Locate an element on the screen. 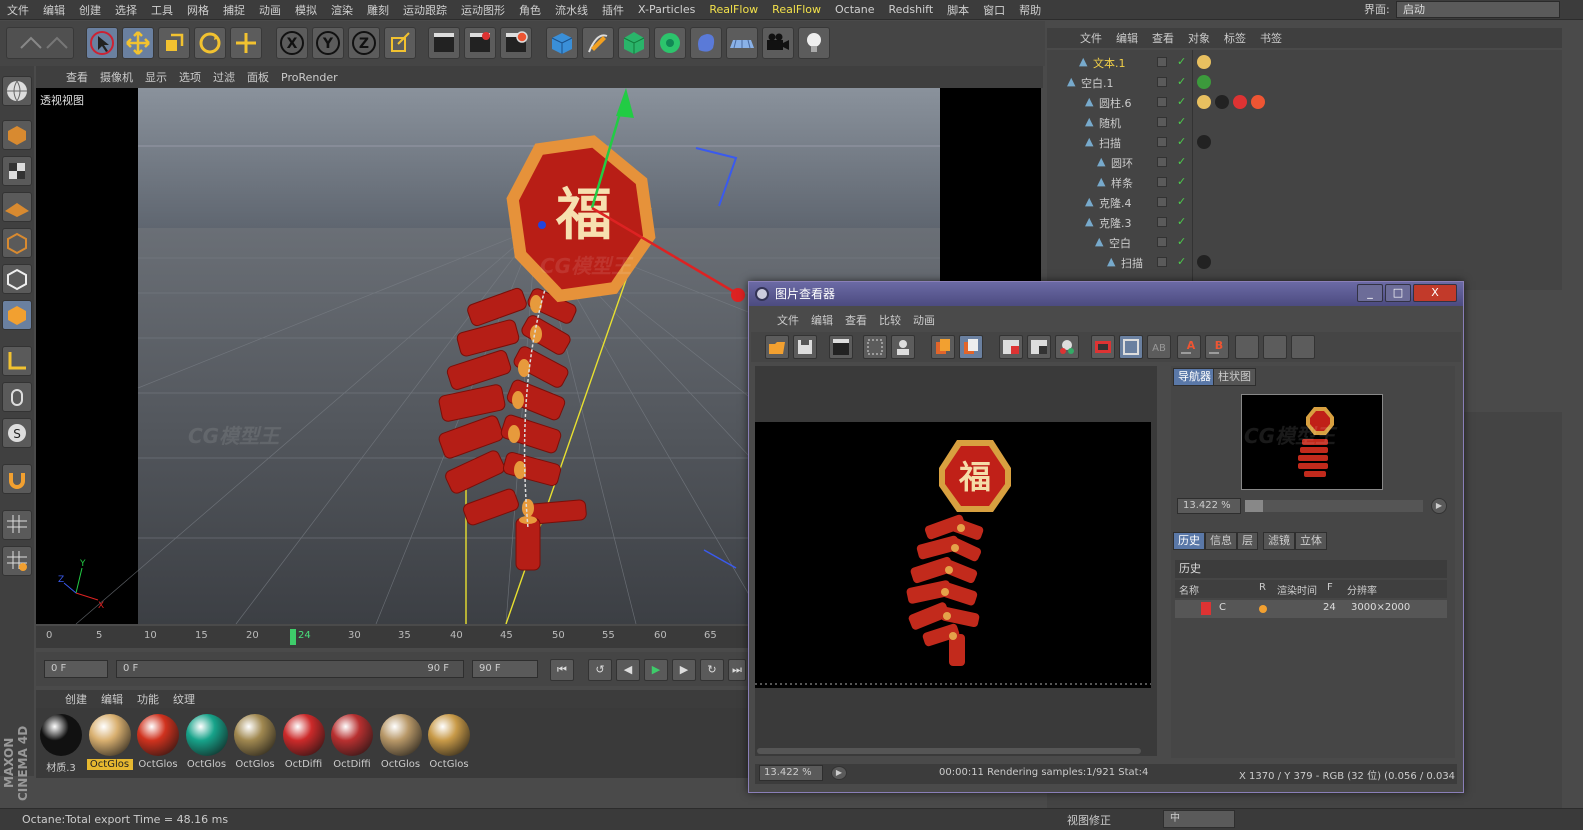 Image resolution: width=1583 pixels, height=830 pixels. mat-menu-texture: 纹理 is located at coordinates (184, 699).